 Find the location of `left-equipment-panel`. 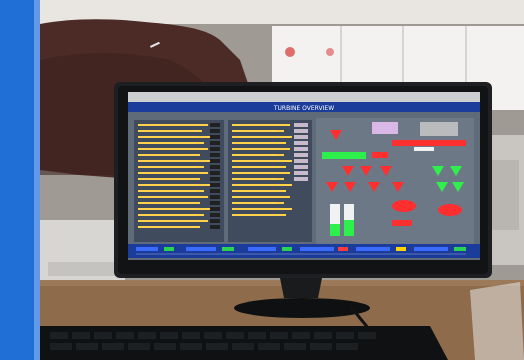

left-equipment-panel is located at coordinates (83, 269).